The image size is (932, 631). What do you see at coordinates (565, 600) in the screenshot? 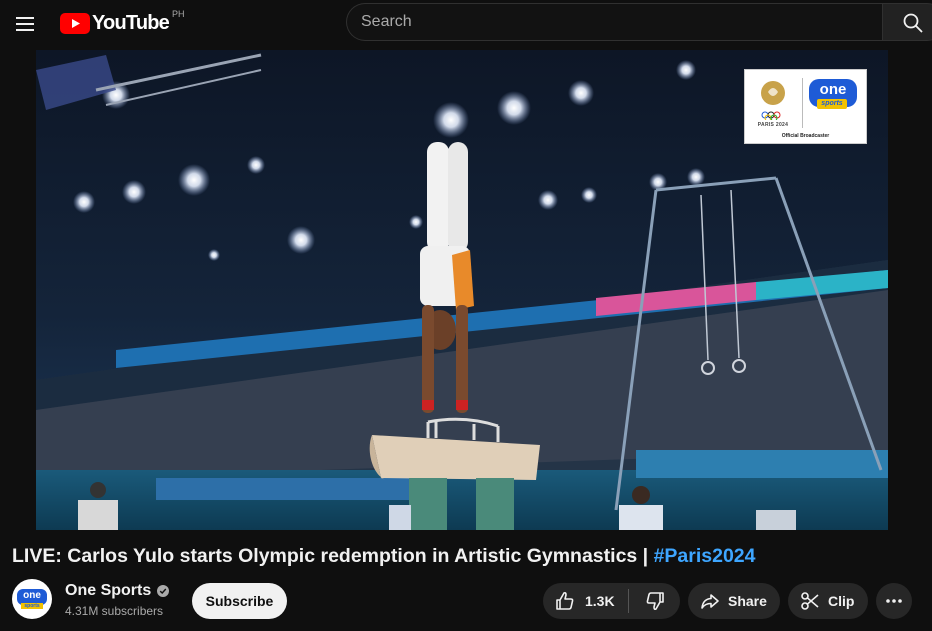
I see `like-icon` at bounding box center [565, 600].